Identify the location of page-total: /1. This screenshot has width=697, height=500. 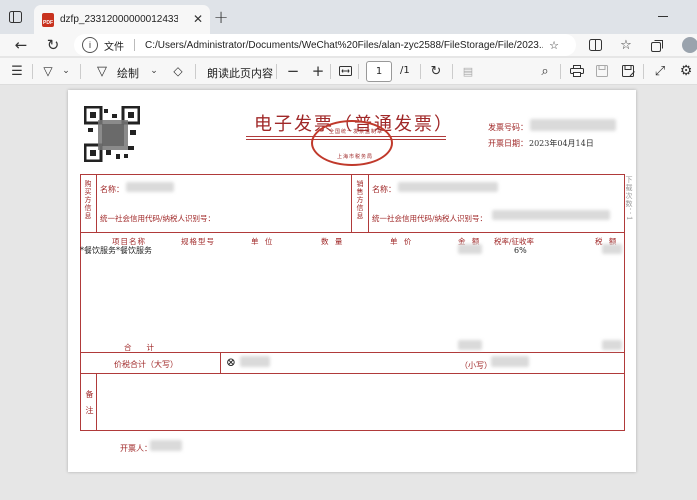
(405, 70).